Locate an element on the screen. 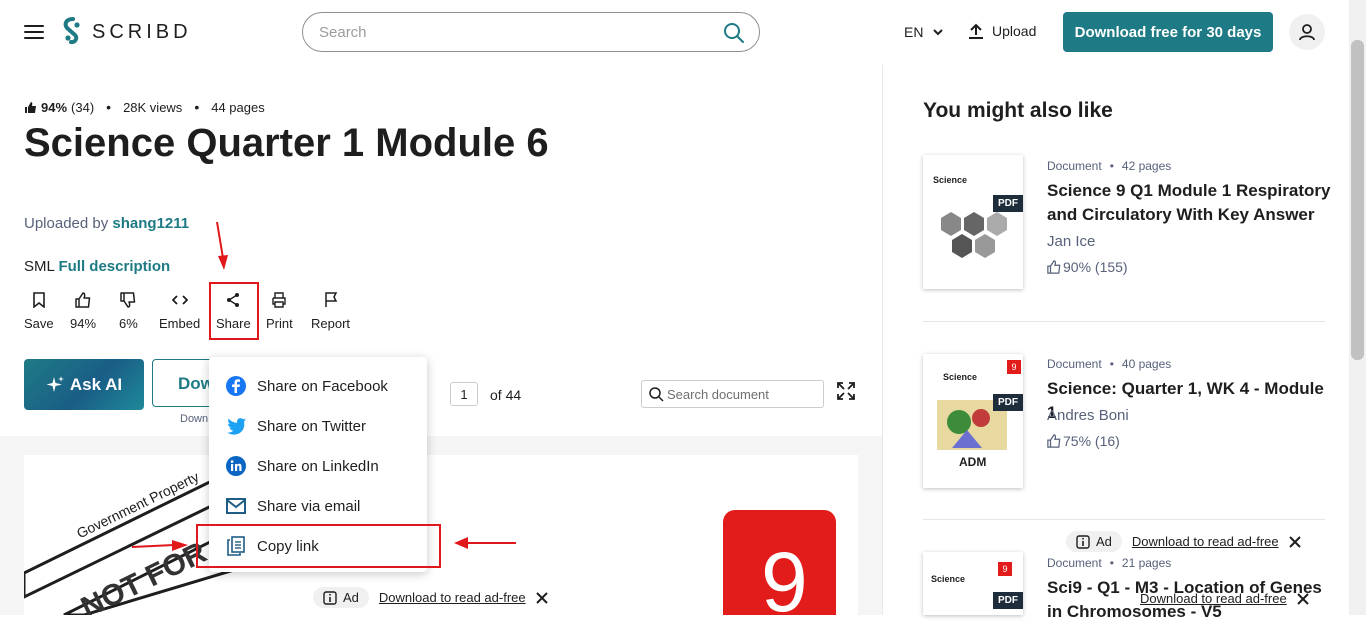 This screenshot has width=1366, height=631. uploaded-by-label: Uploaded by is located at coordinates (66, 223).